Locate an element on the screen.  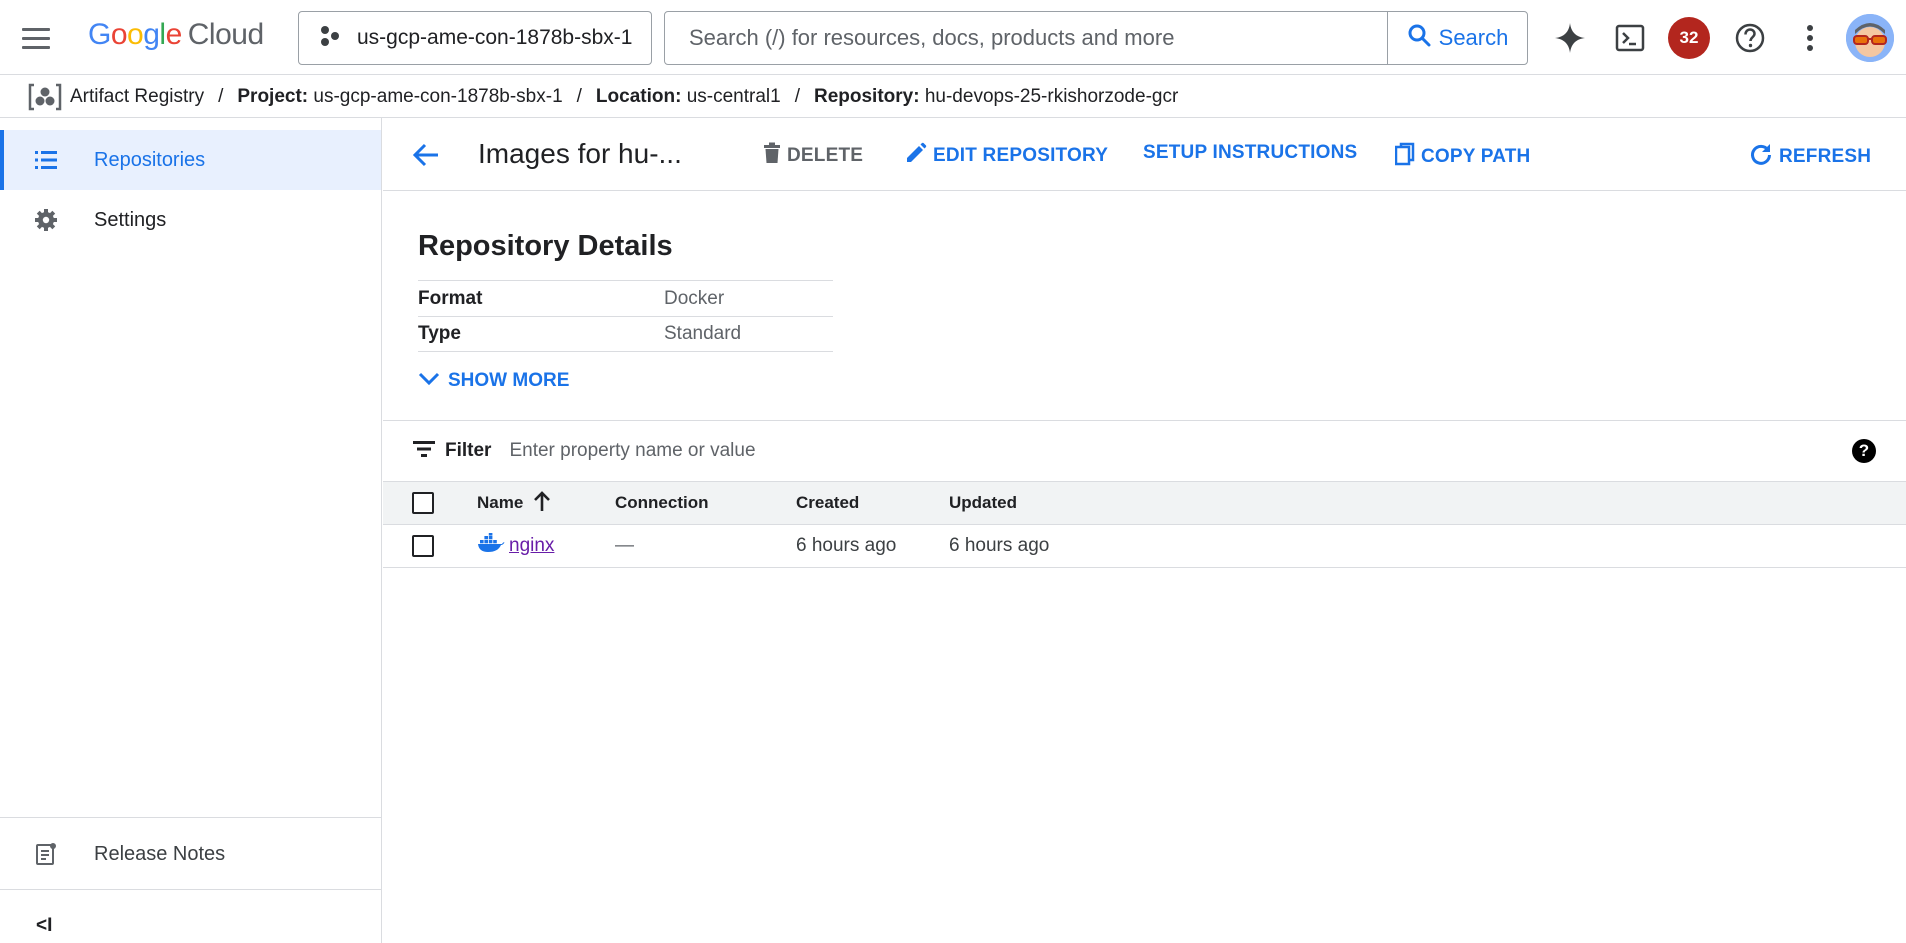
google-cloud-logo: Google Cloud is located at coordinates (176, 35).